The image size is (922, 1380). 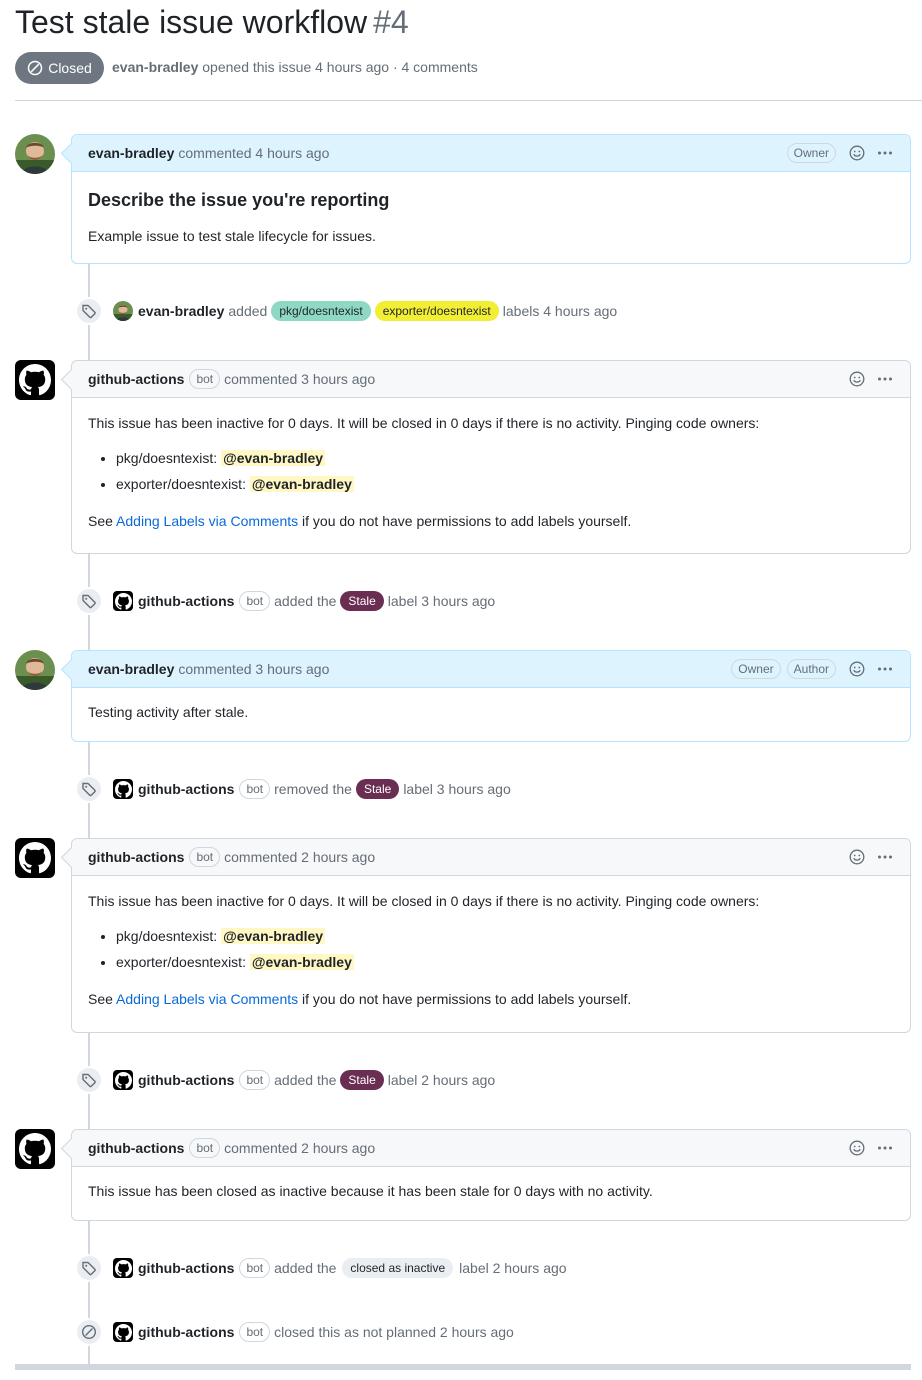 What do you see at coordinates (491, 153) in the screenshot?
I see `comment-header: evan-bradley commented 4 hours ago Owner` at bounding box center [491, 153].